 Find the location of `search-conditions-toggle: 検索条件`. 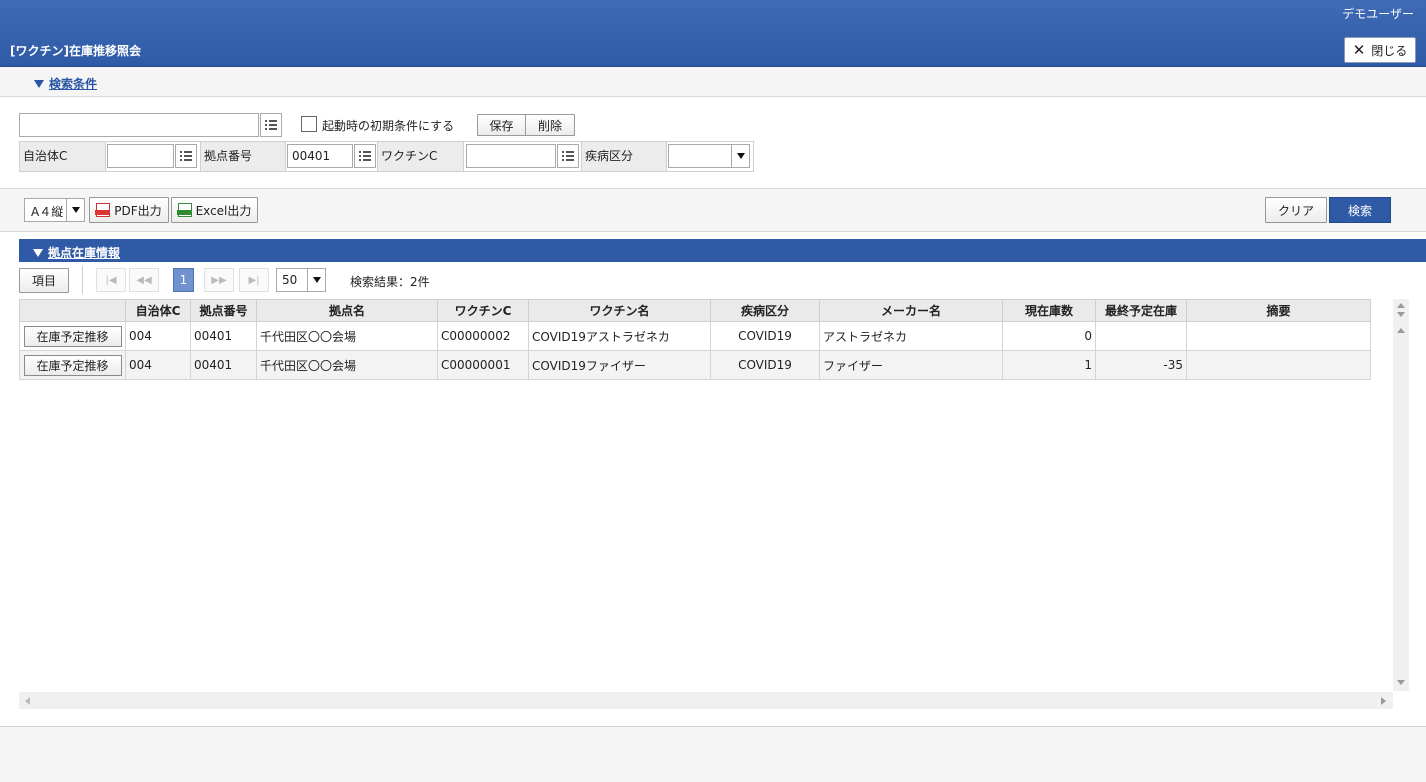

search-conditions-toggle: 検索条件 is located at coordinates (65, 83).